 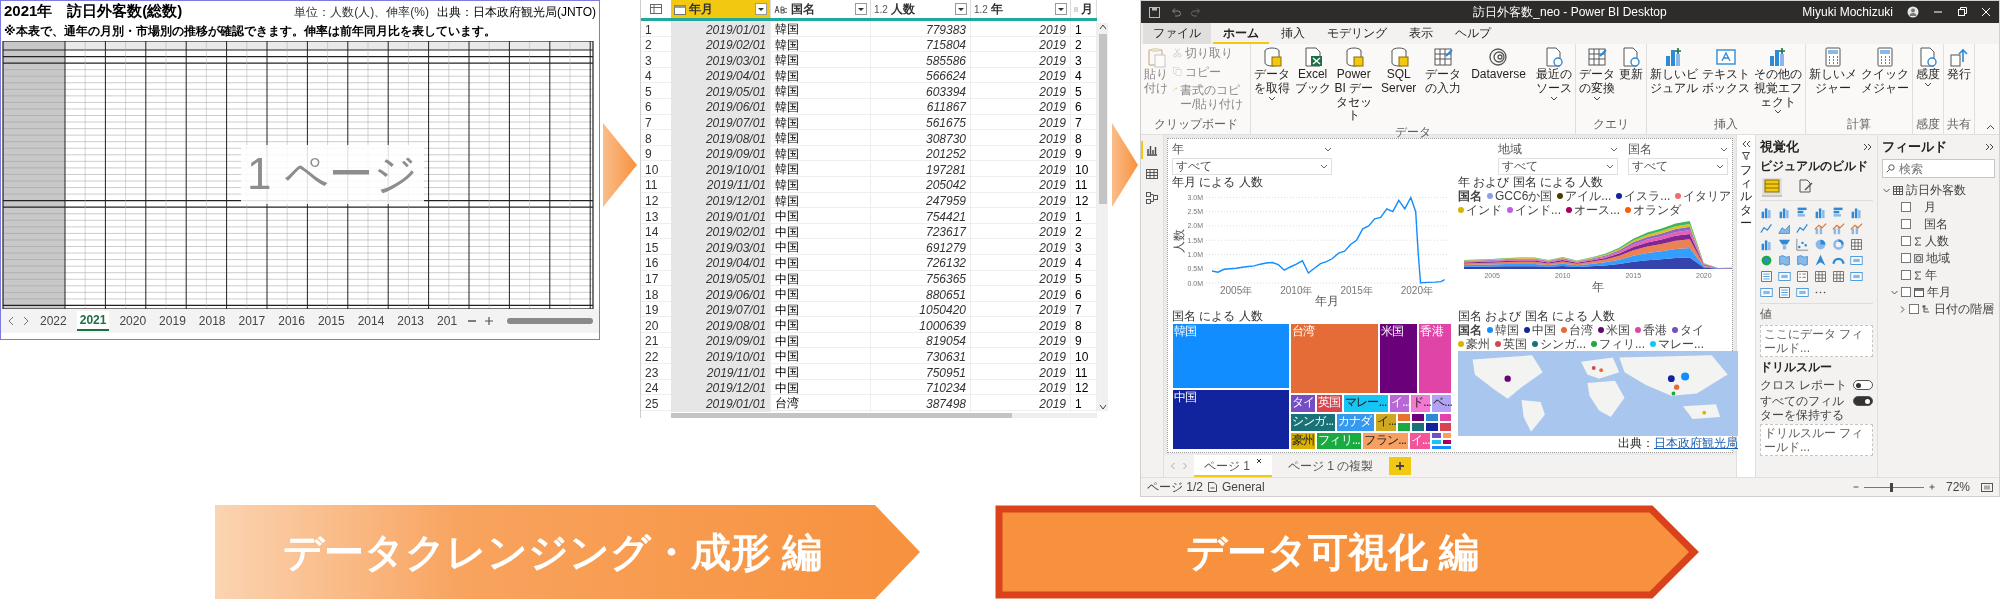 What do you see at coordinates (1936, 190) in the screenshot?
I see `field-name: 訪日外客数` at bounding box center [1936, 190].